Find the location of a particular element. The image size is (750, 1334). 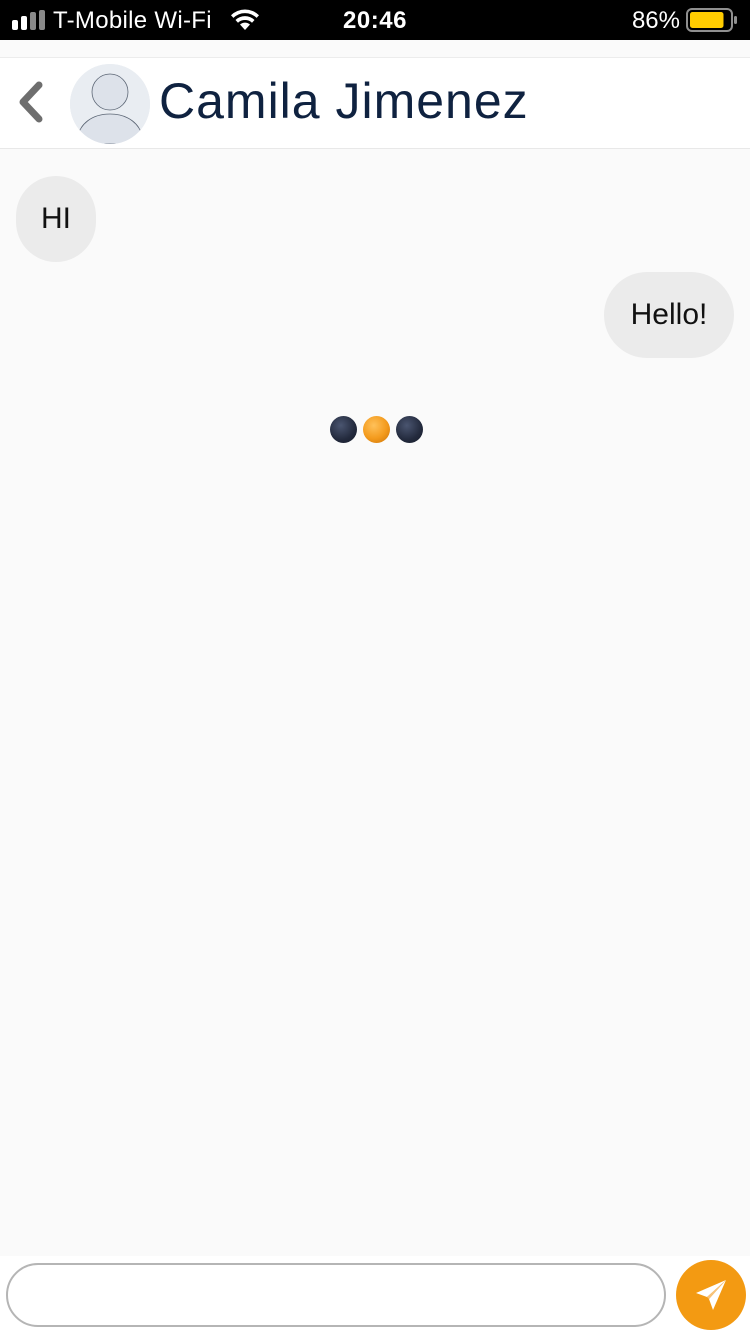

message-bubble-incoming: HI is located at coordinates (56, 219).